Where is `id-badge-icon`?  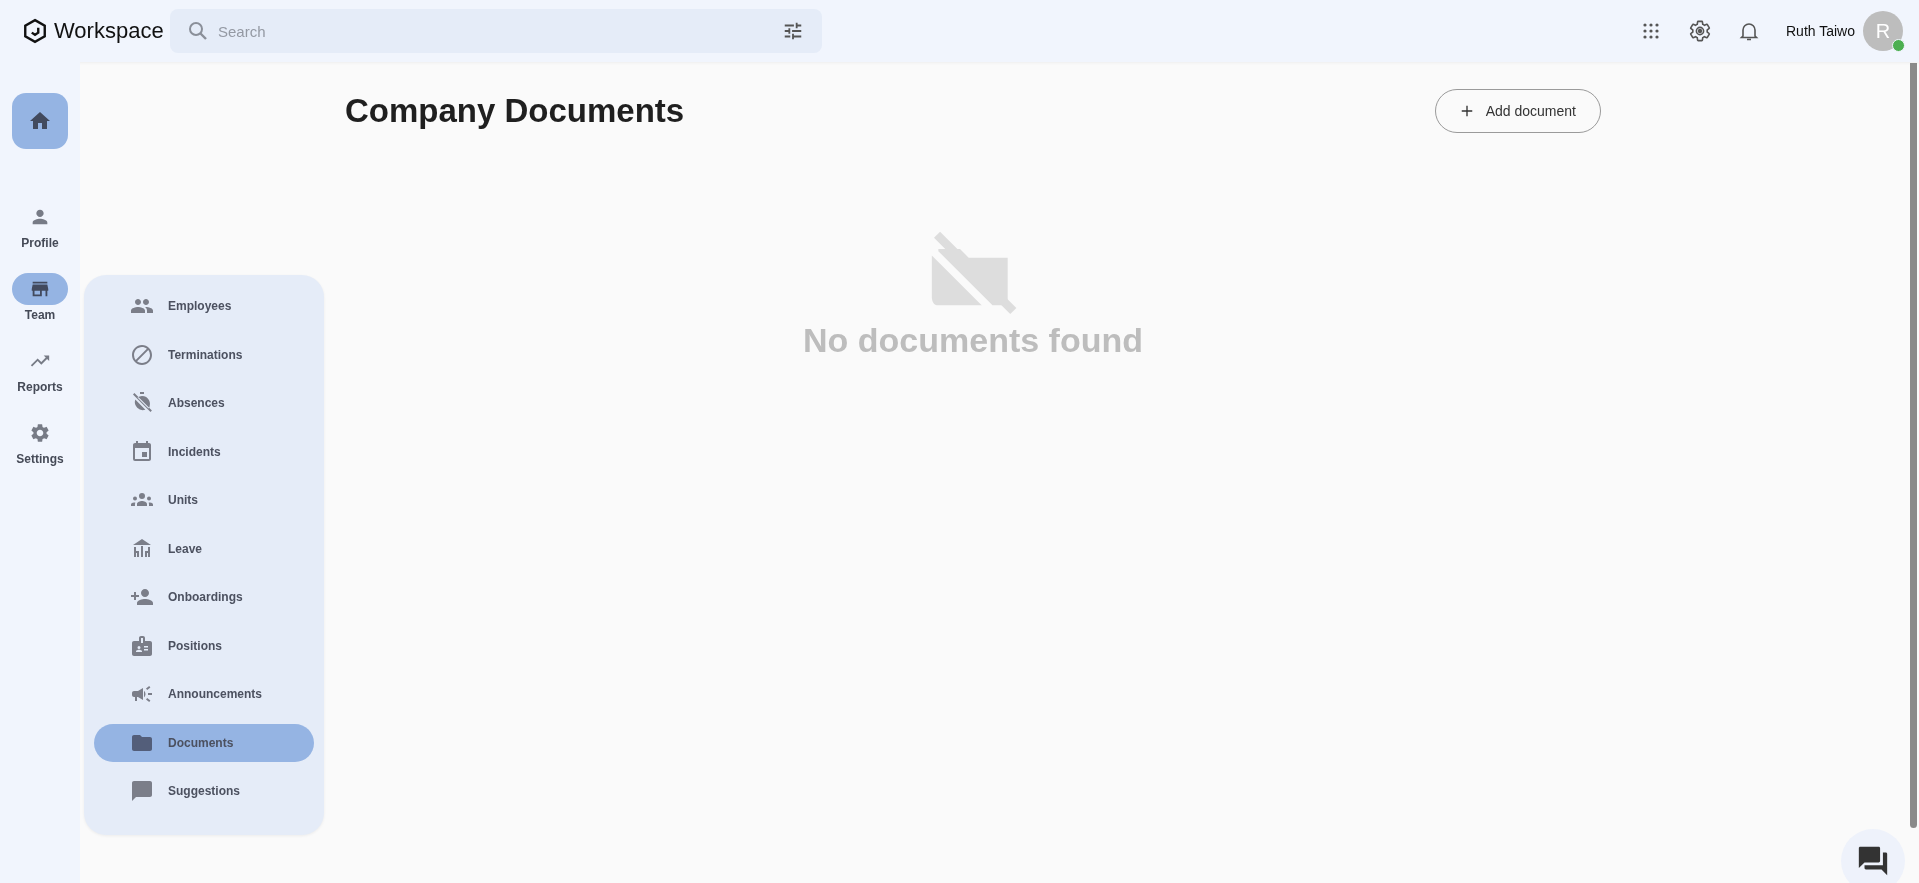
id-badge-icon is located at coordinates (142, 645).